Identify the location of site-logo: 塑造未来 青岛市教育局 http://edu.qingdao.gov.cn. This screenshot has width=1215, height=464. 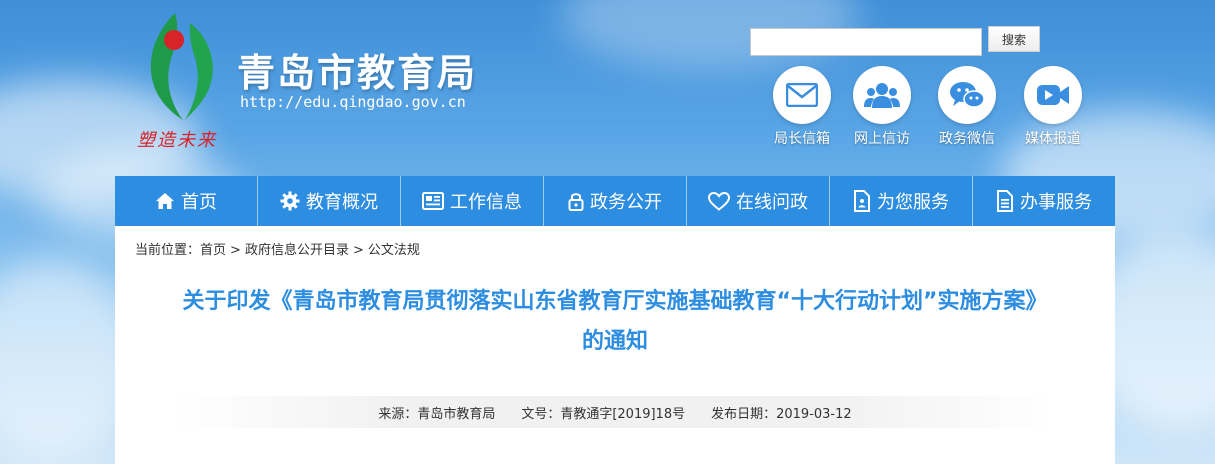
(315, 83).